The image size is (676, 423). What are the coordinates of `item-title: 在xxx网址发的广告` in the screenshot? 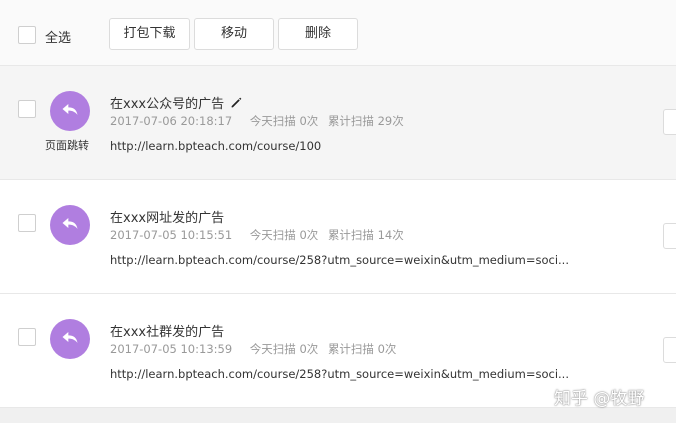 It's located at (167, 218).